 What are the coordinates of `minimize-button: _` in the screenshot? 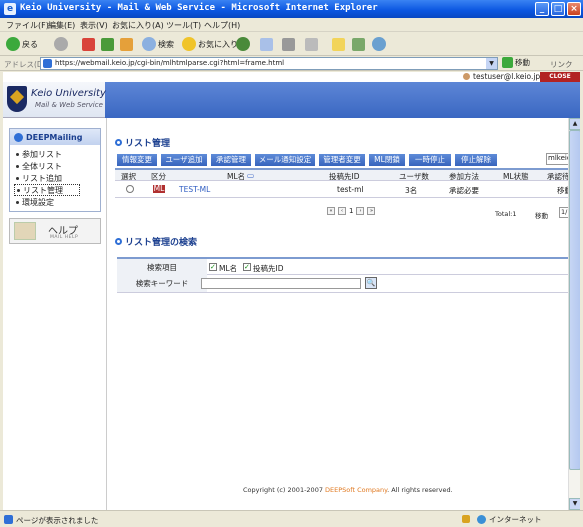 It's located at (542, 9).